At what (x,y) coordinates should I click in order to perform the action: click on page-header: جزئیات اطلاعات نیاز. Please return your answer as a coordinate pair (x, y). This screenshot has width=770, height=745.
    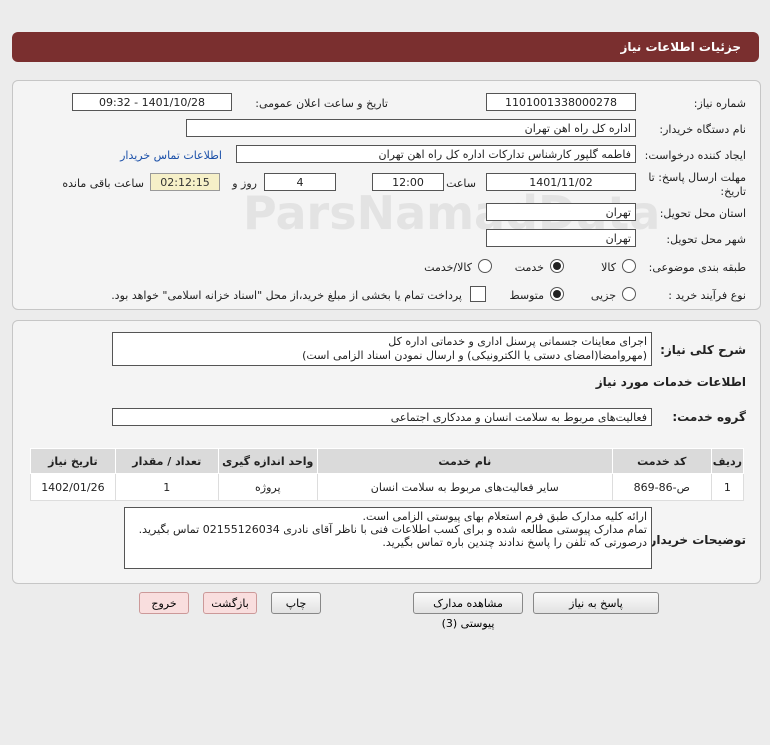
    Looking at the image, I should click on (385, 47).